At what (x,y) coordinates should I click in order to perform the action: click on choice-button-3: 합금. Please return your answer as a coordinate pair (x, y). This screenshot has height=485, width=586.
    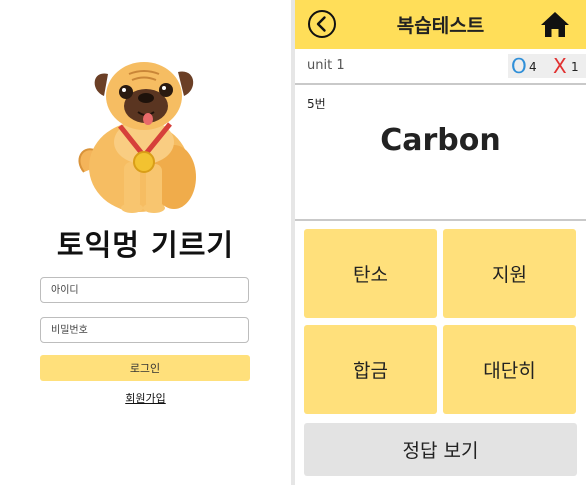
    Looking at the image, I should click on (370, 369).